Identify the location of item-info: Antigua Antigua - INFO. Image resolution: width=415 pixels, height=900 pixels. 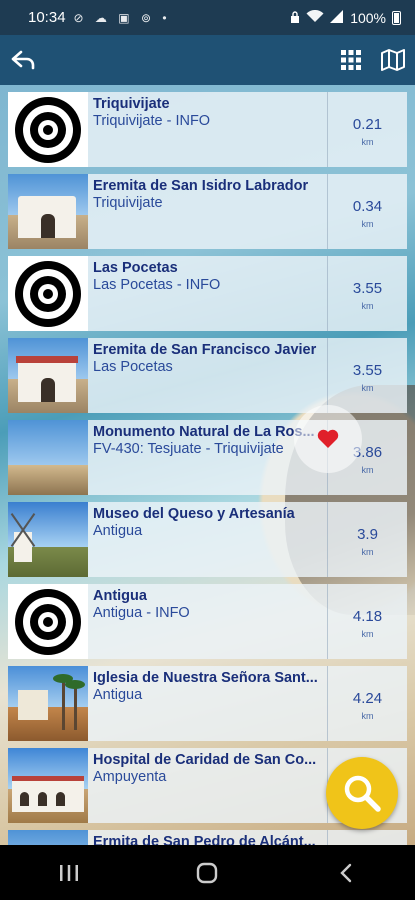
(207, 621).